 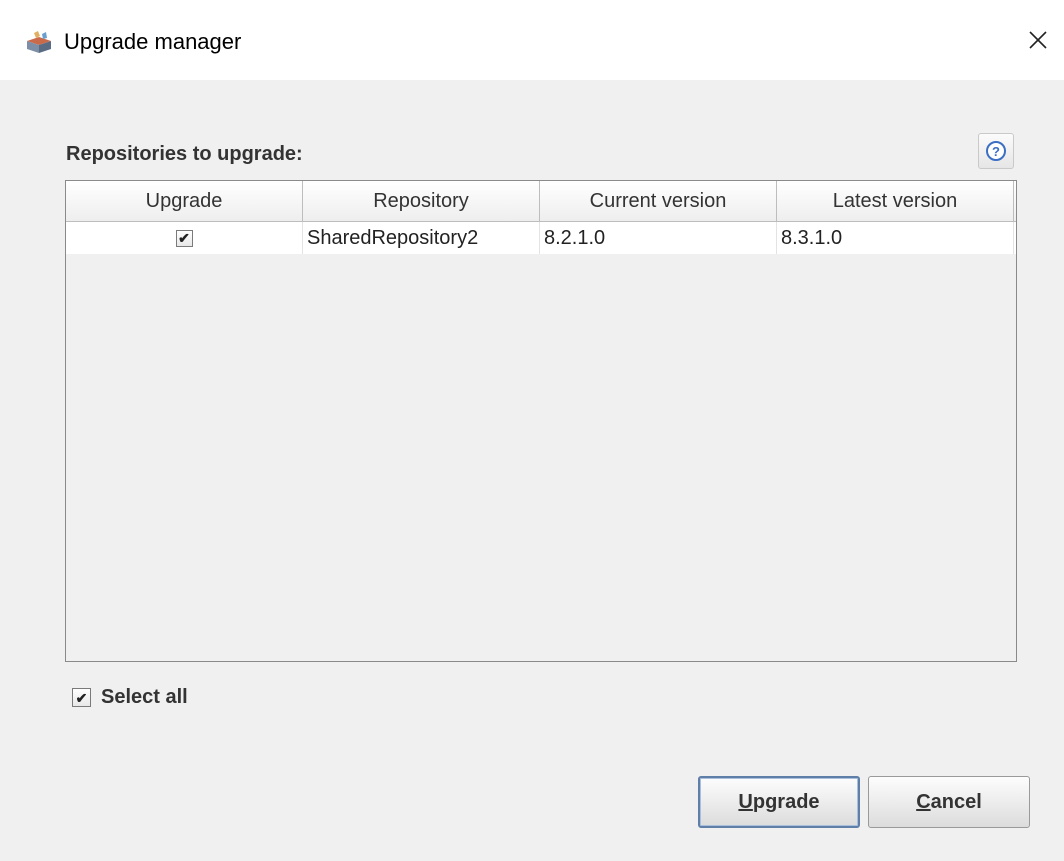 I want to click on cancel-label: ancel, so click(x=956, y=801).